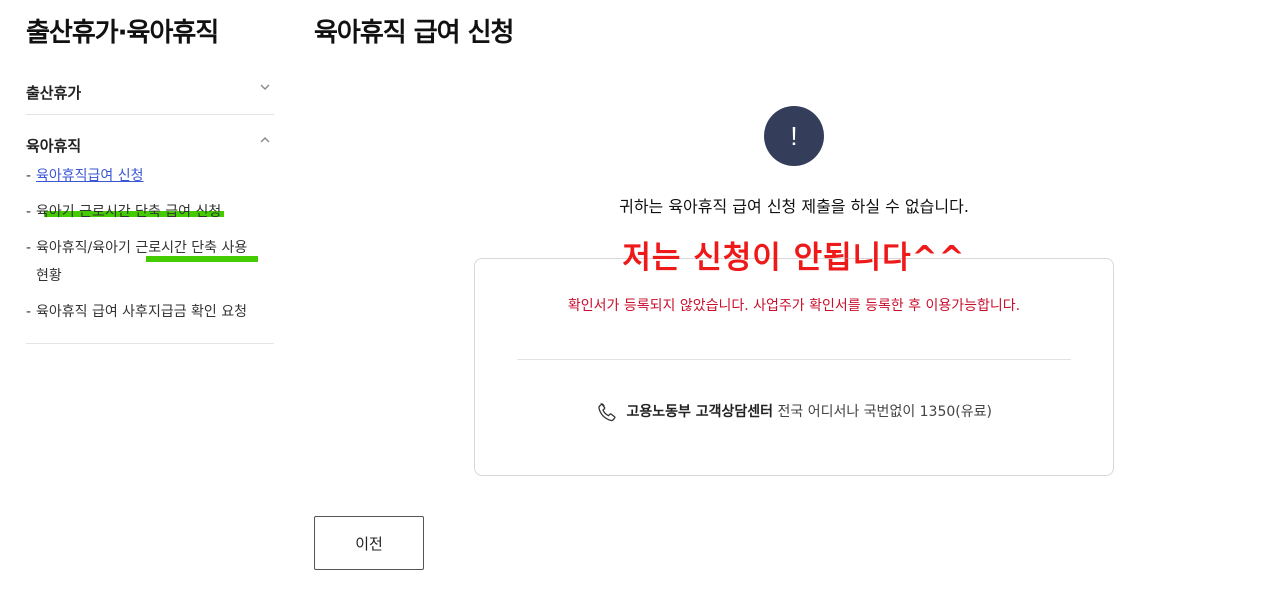  I want to click on sidebar-title: 출산휴가·육아휴직, so click(122, 33).